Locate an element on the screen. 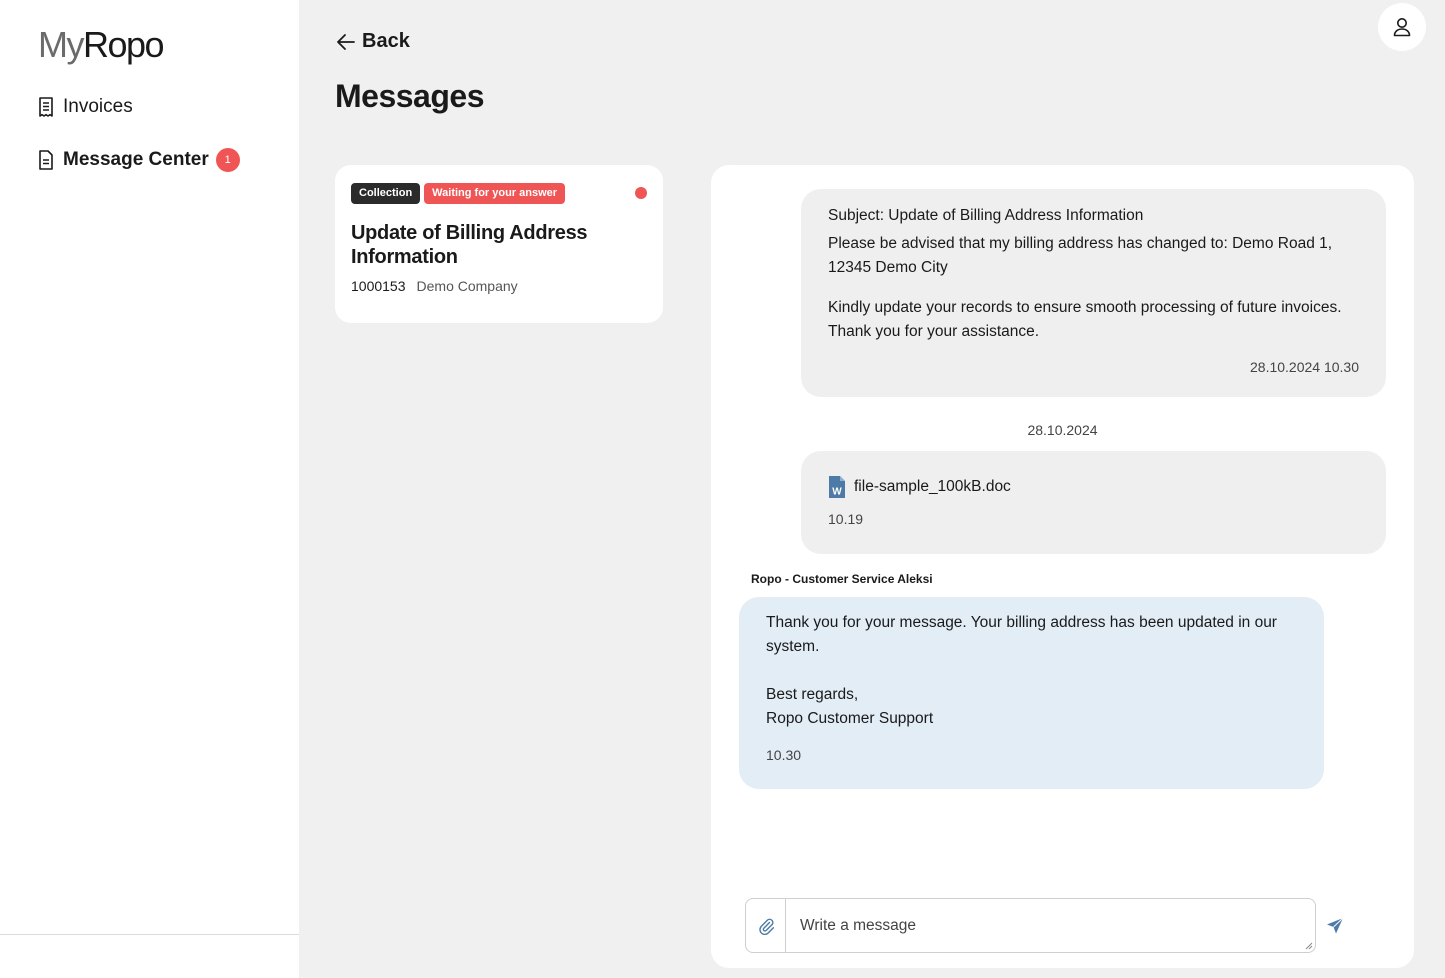 The height and width of the screenshot is (978, 1445). page-title: Messages is located at coordinates (409, 96).